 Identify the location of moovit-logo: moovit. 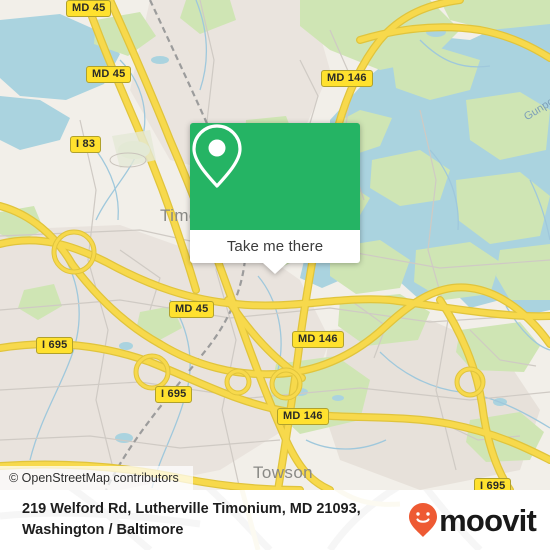
(472, 520).